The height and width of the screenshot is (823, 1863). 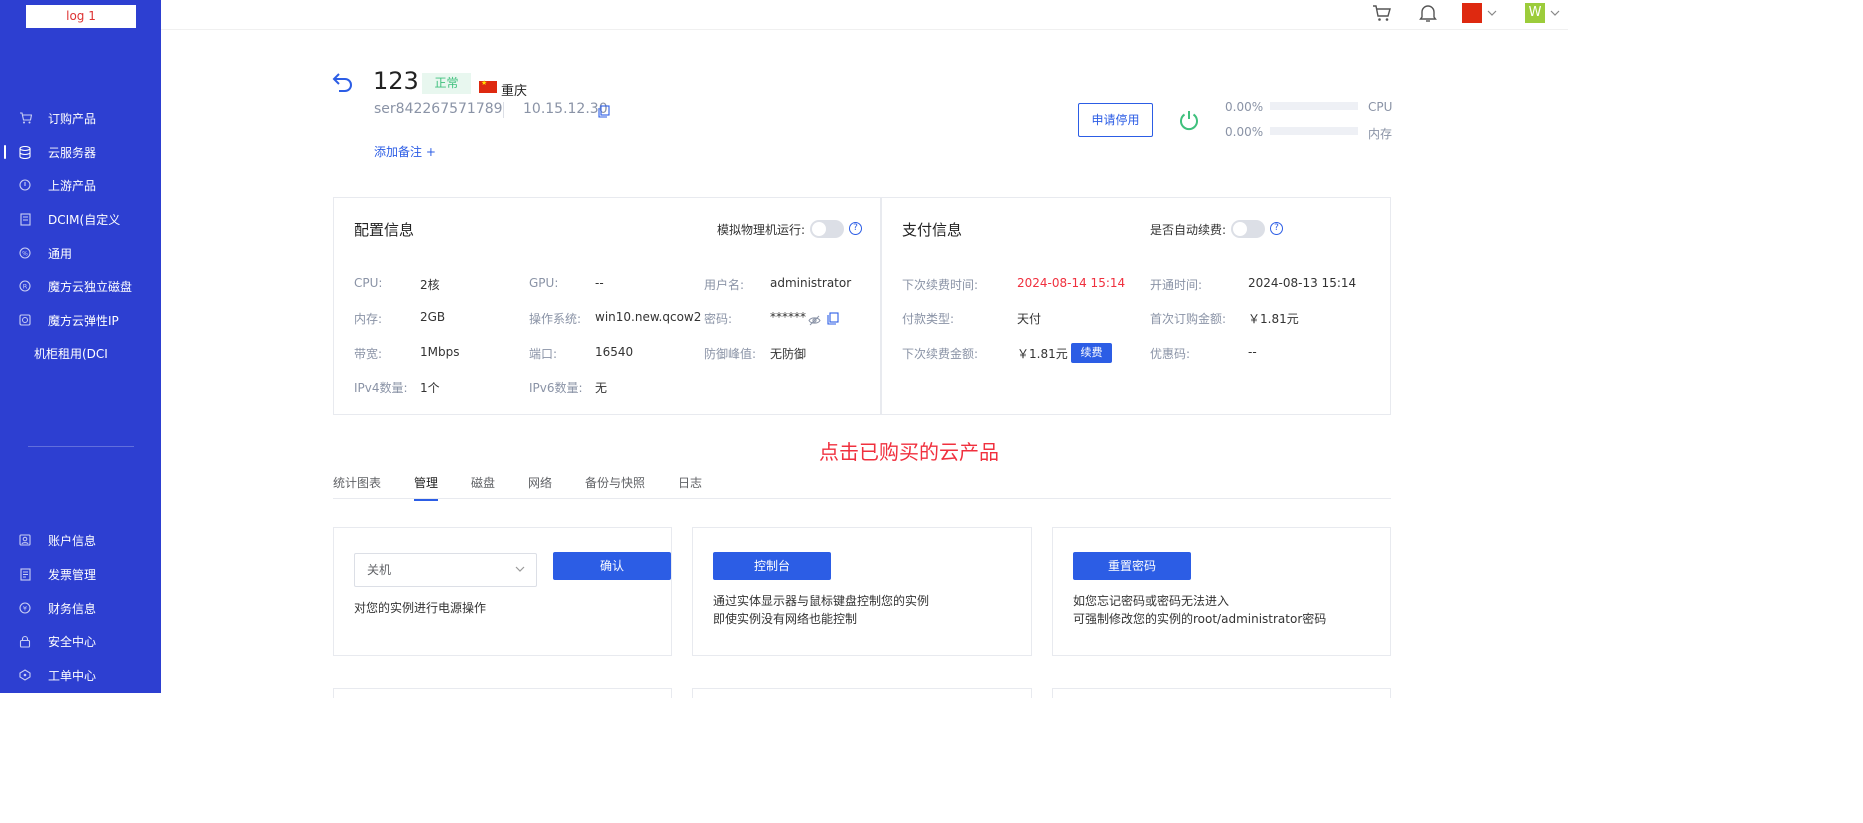 I want to click on cpu-usage-bar, so click(x=1314, y=106).